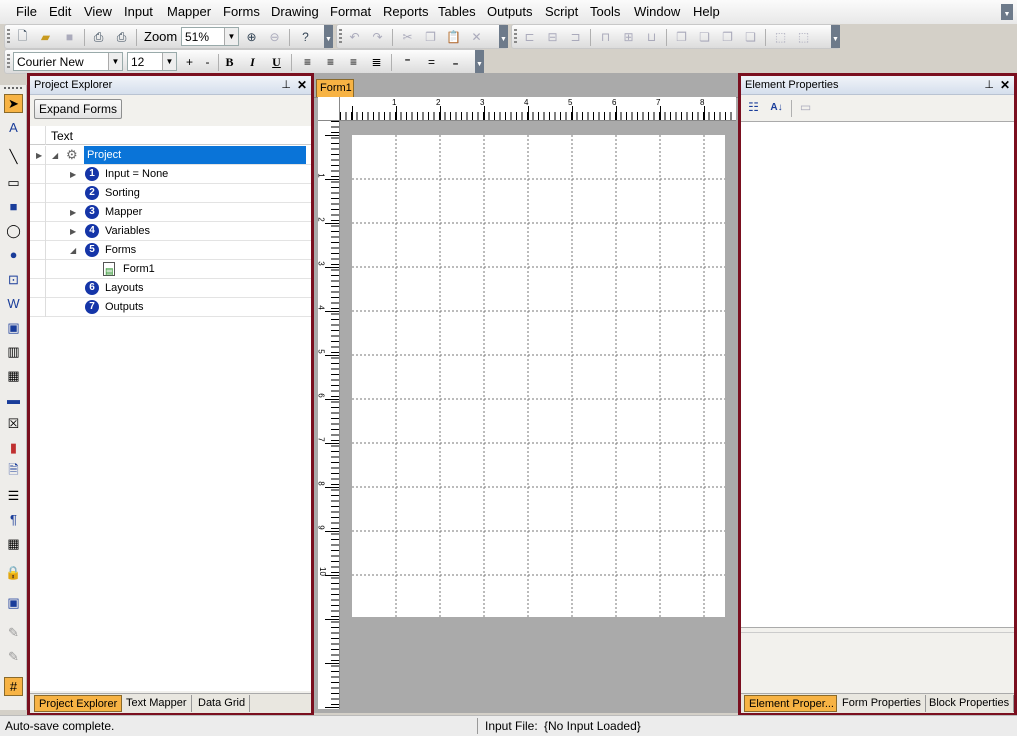 This screenshot has height=736, width=1017. What do you see at coordinates (295, 11) in the screenshot?
I see `menu-drawing: Drawing` at bounding box center [295, 11].